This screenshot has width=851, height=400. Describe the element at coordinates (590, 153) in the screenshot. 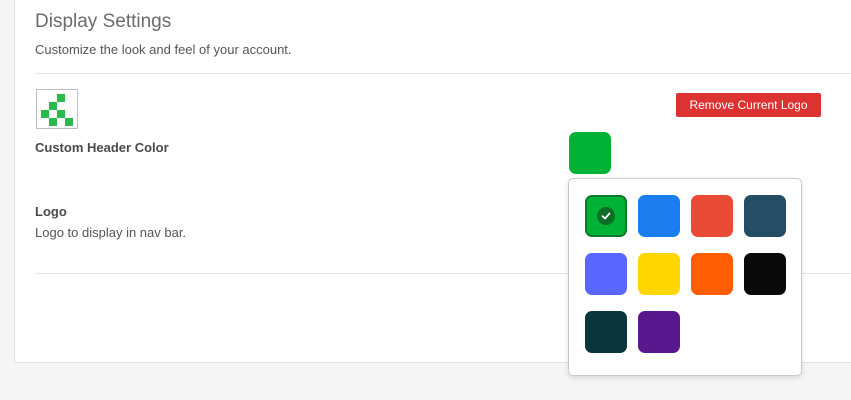

I see `header-color-picker-button` at that location.